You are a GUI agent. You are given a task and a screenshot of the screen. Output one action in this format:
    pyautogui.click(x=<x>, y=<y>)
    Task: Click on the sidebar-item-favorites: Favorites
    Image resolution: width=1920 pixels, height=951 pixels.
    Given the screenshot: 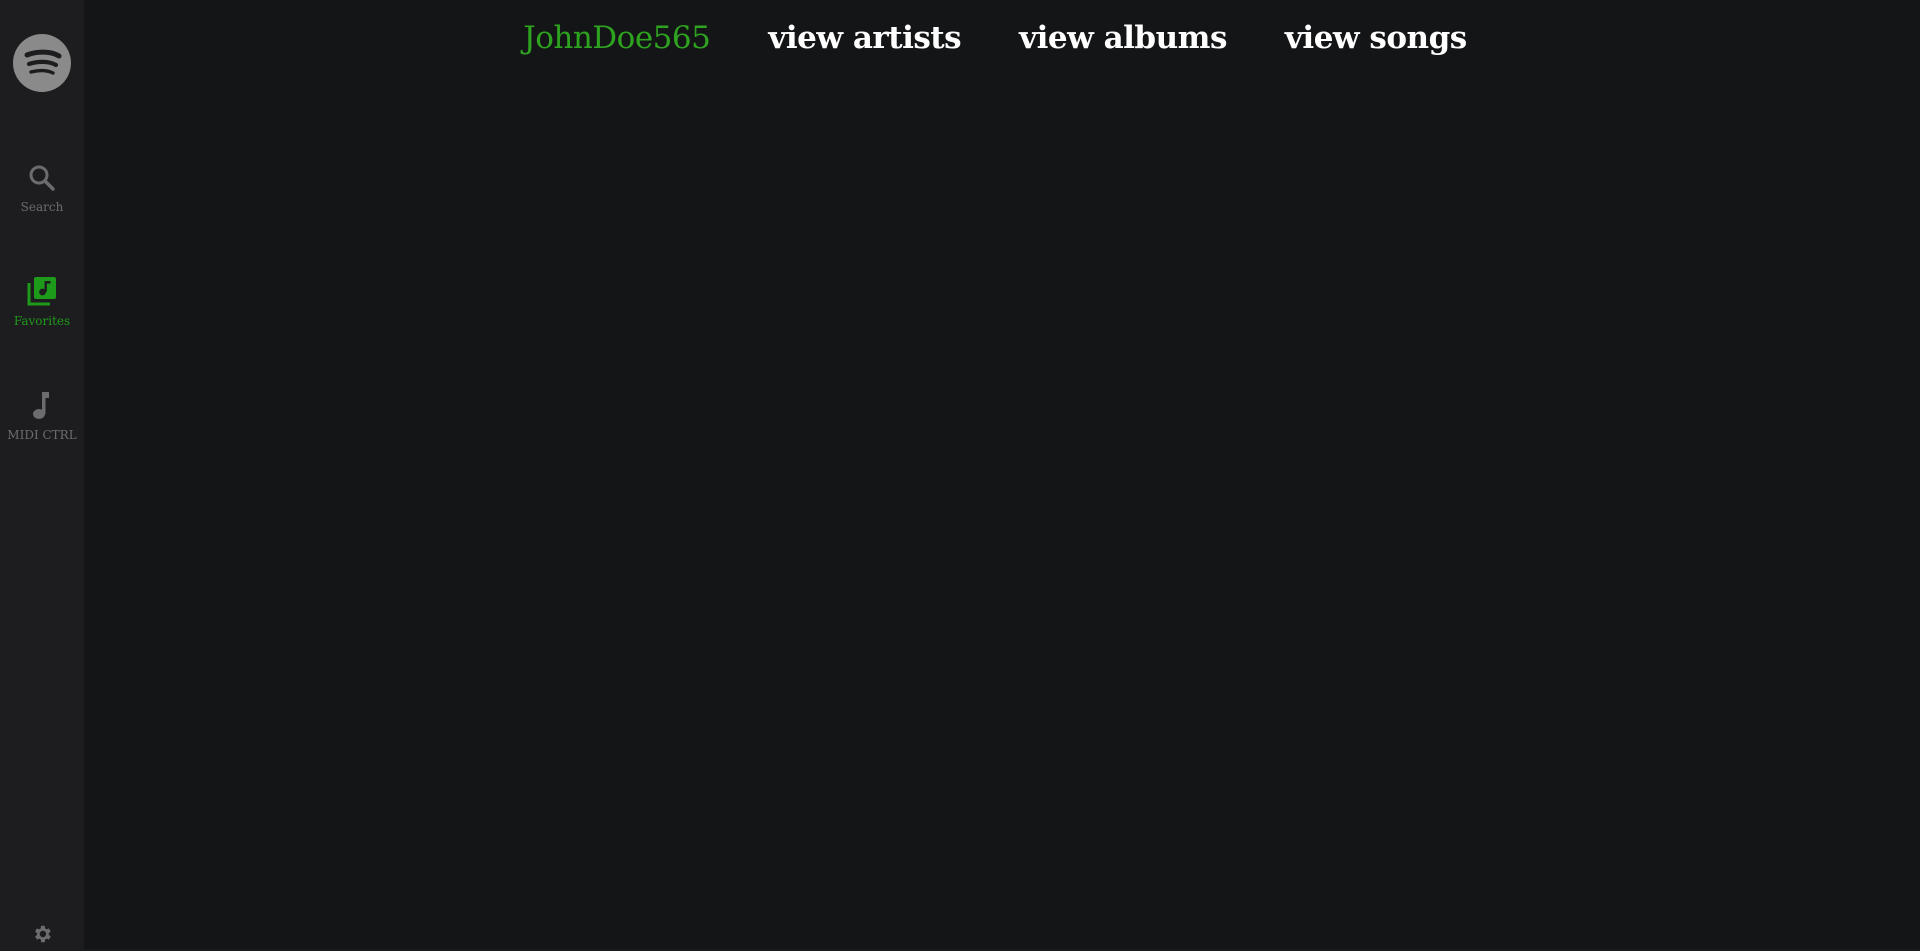 What is the action you would take?
    pyautogui.click(x=42, y=301)
    